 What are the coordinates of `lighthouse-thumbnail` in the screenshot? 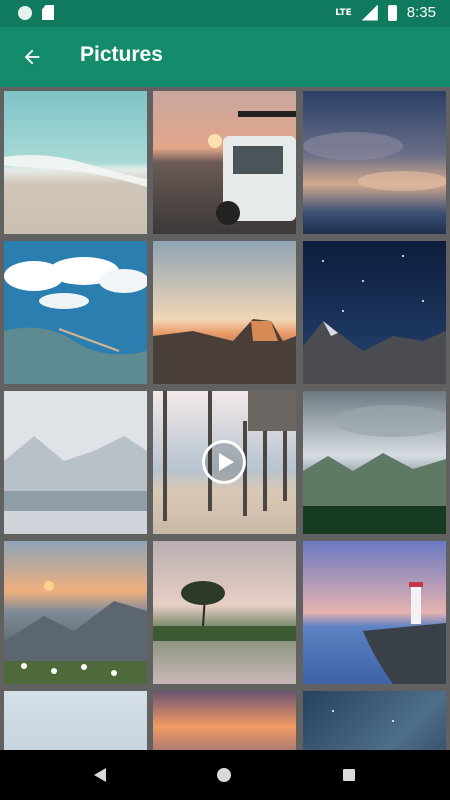 It's located at (374, 612).